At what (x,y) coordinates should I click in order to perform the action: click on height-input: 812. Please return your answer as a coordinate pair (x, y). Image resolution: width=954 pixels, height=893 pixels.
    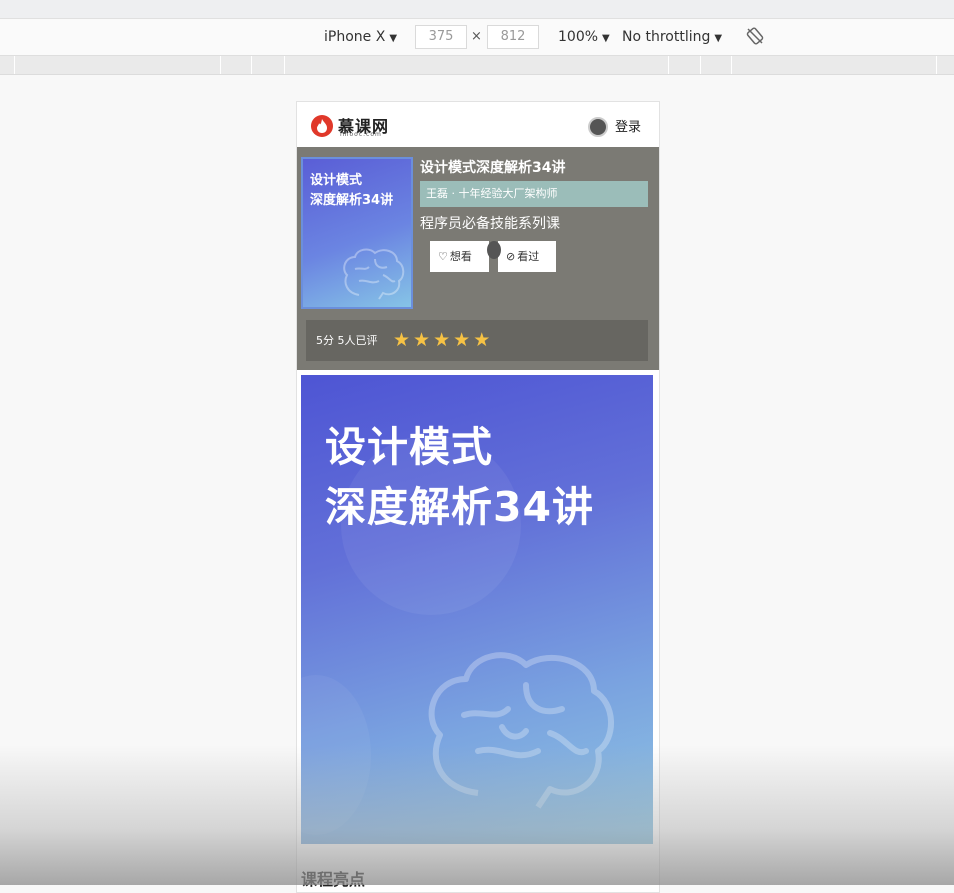
    Looking at the image, I should click on (513, 37).